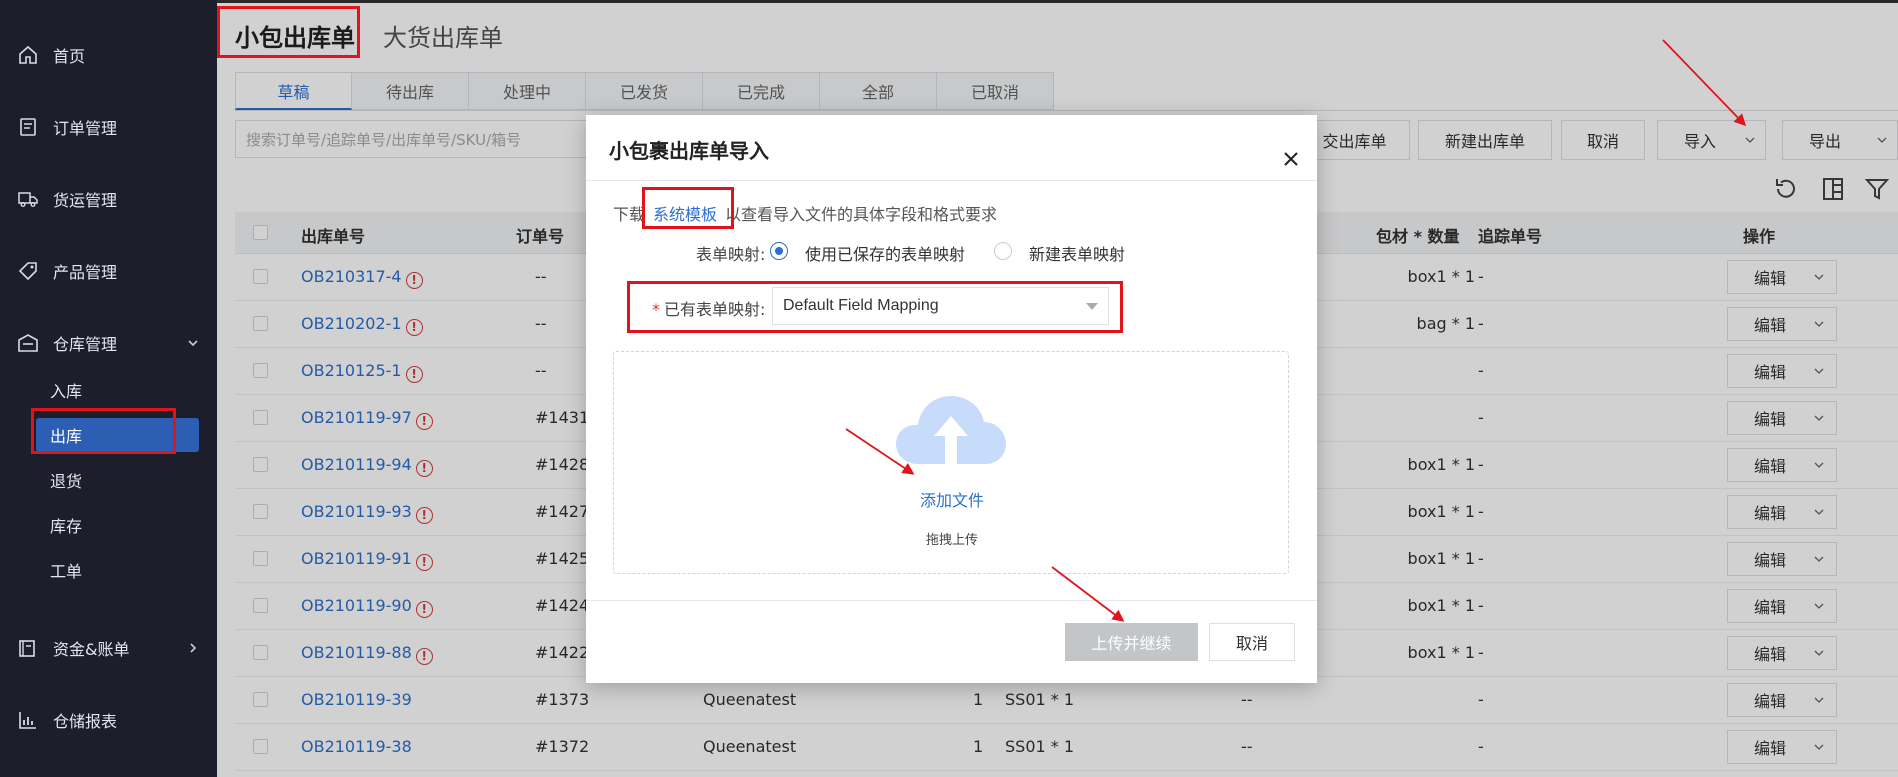  What do you see at coordinates (66, 436) in the screenshot?
I see `sidebar-subitem-label: 出库` at bounding box center [66, 436].